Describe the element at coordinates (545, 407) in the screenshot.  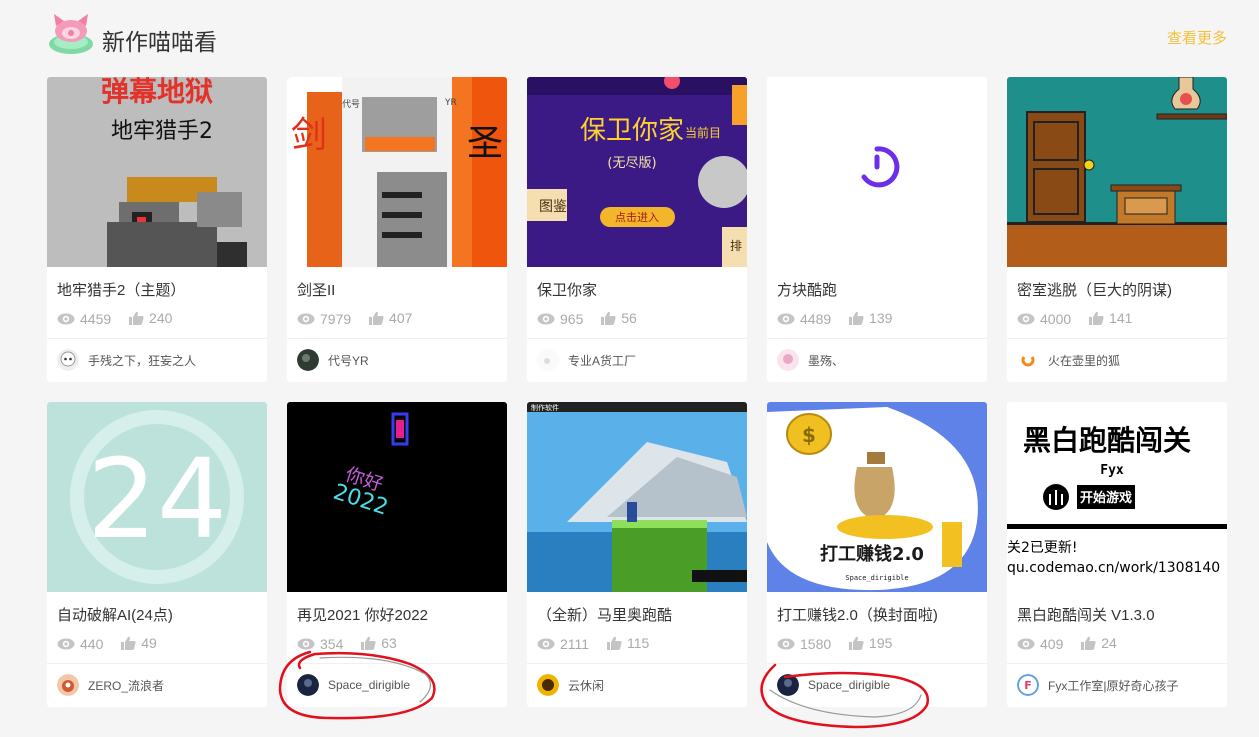
I see `thumb-text: 制作软件` at that location.